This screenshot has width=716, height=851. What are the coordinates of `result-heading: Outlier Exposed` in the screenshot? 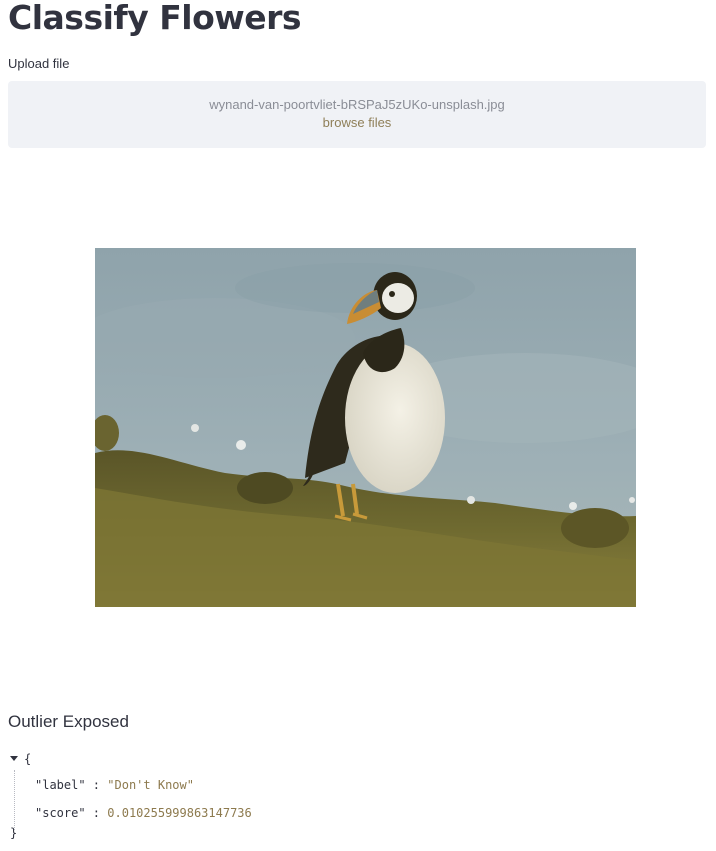 It's located at (68, 721).